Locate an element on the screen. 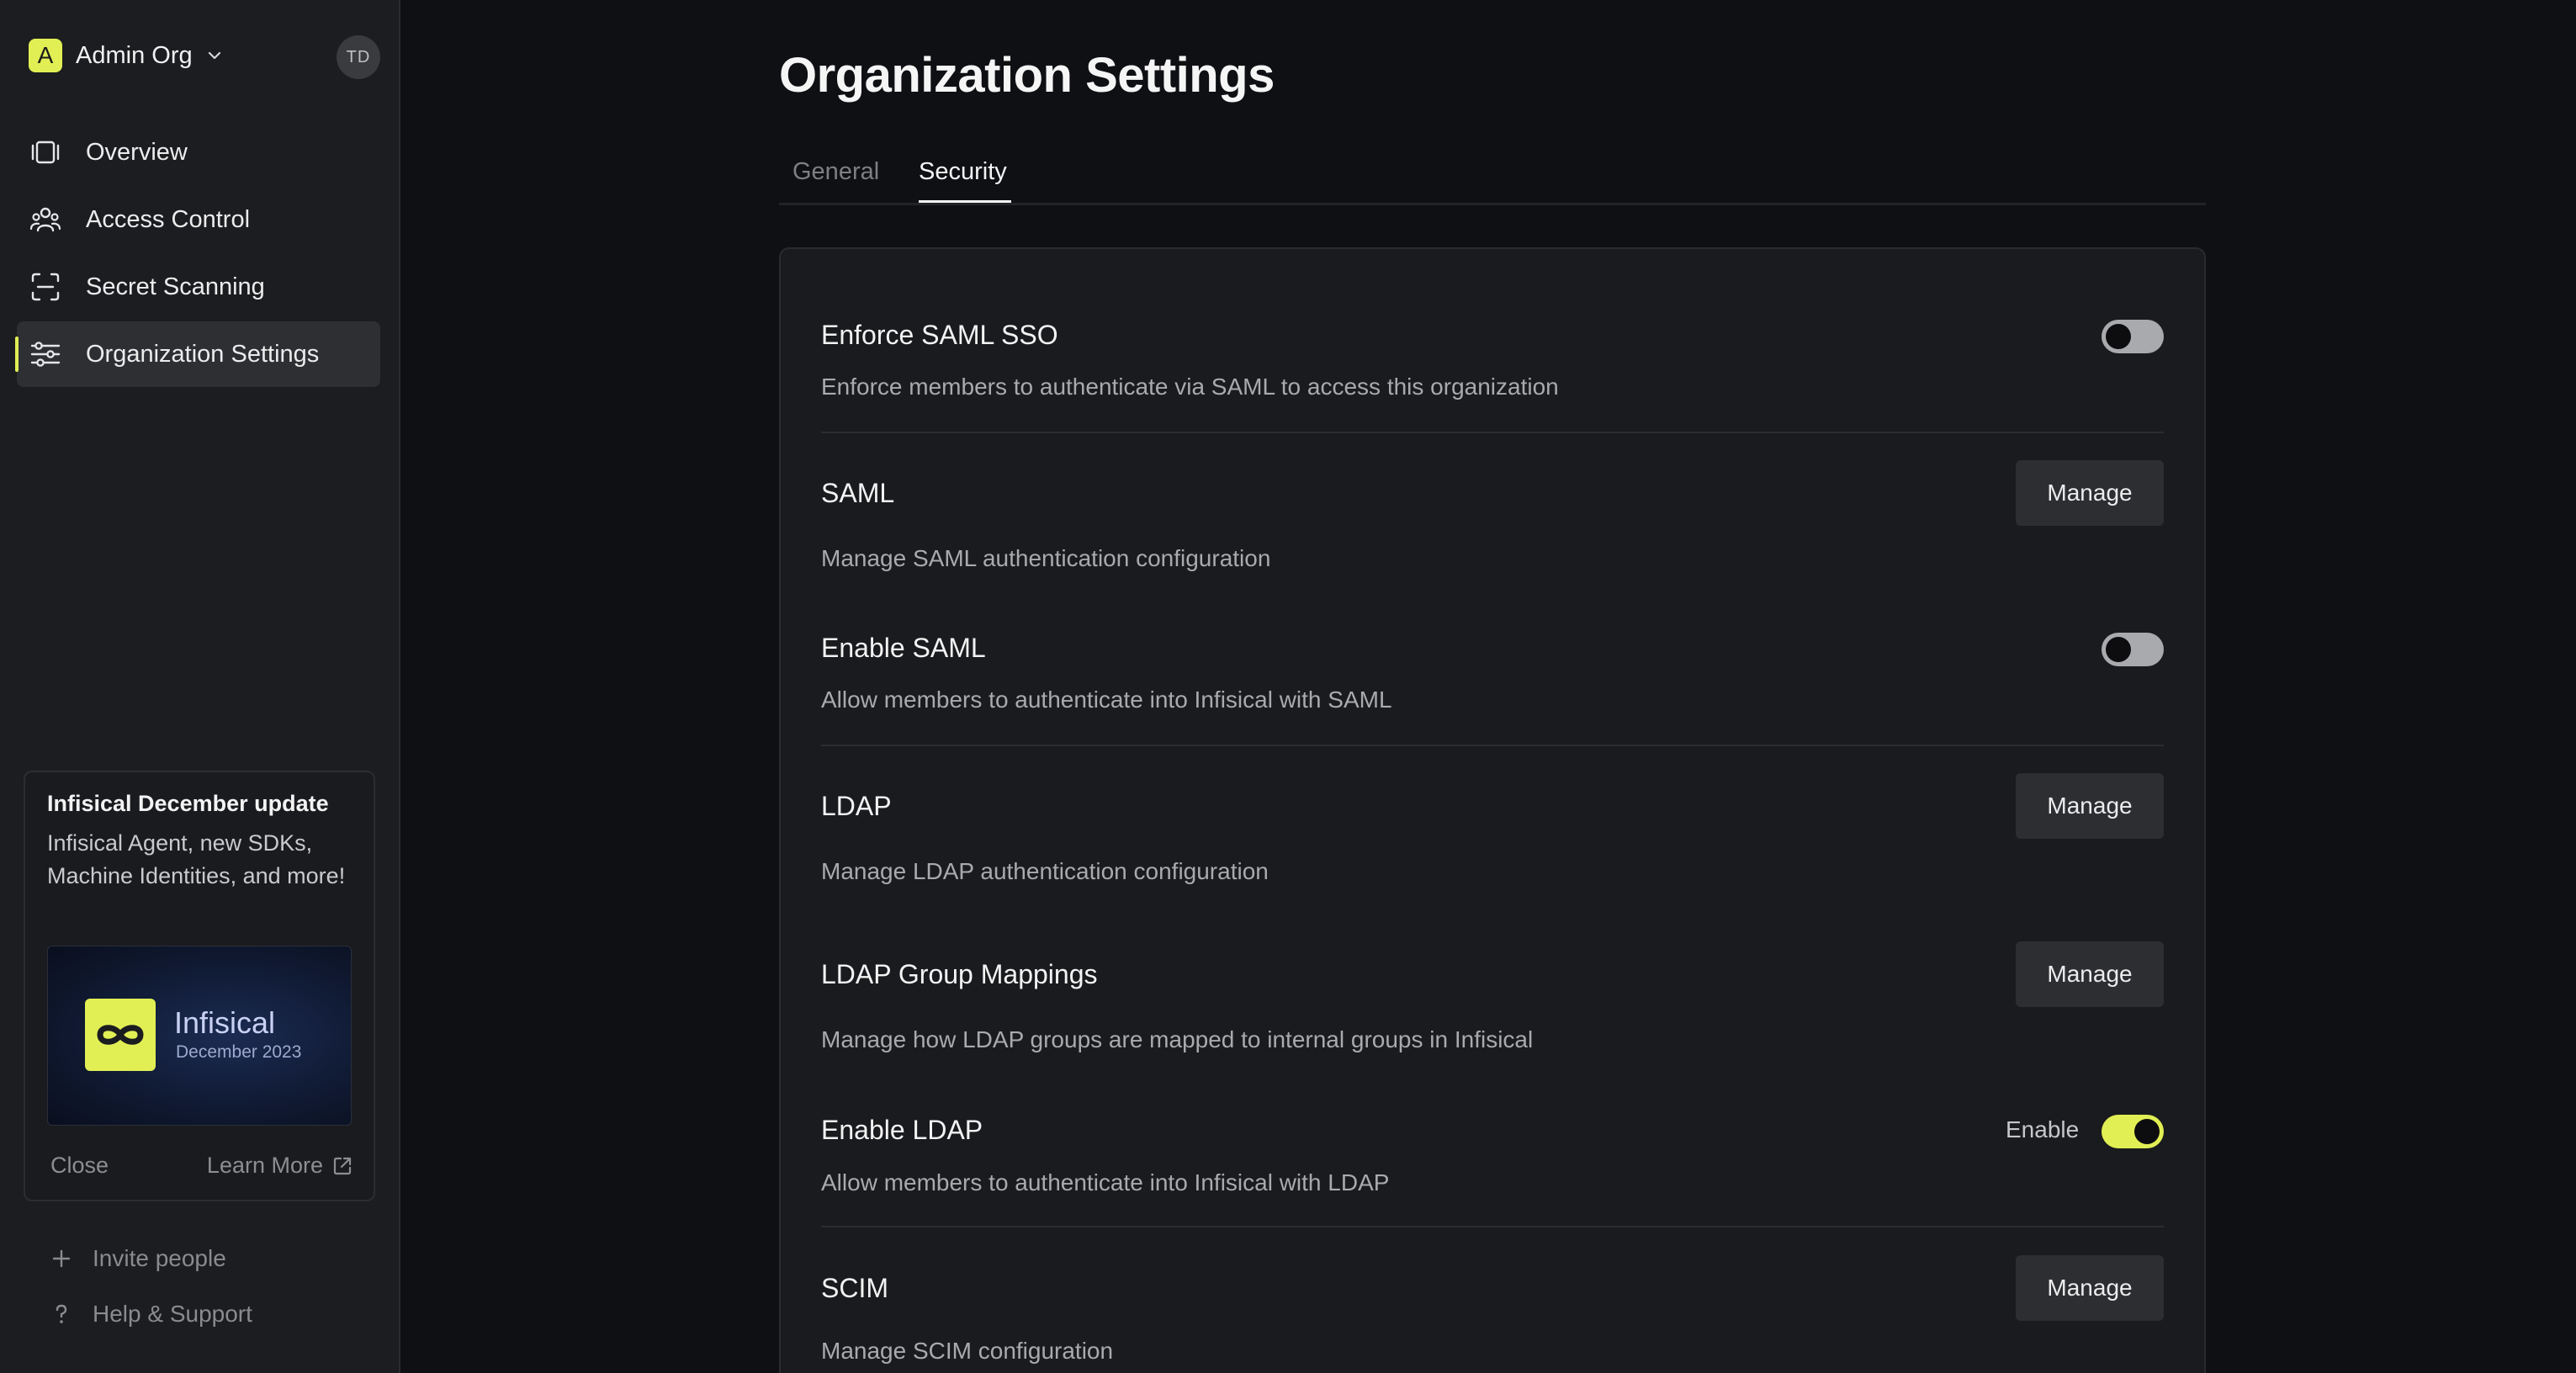 This screenshot has height=1373, width=2576. chevron-down-icon is located at coordinates (214, 55).